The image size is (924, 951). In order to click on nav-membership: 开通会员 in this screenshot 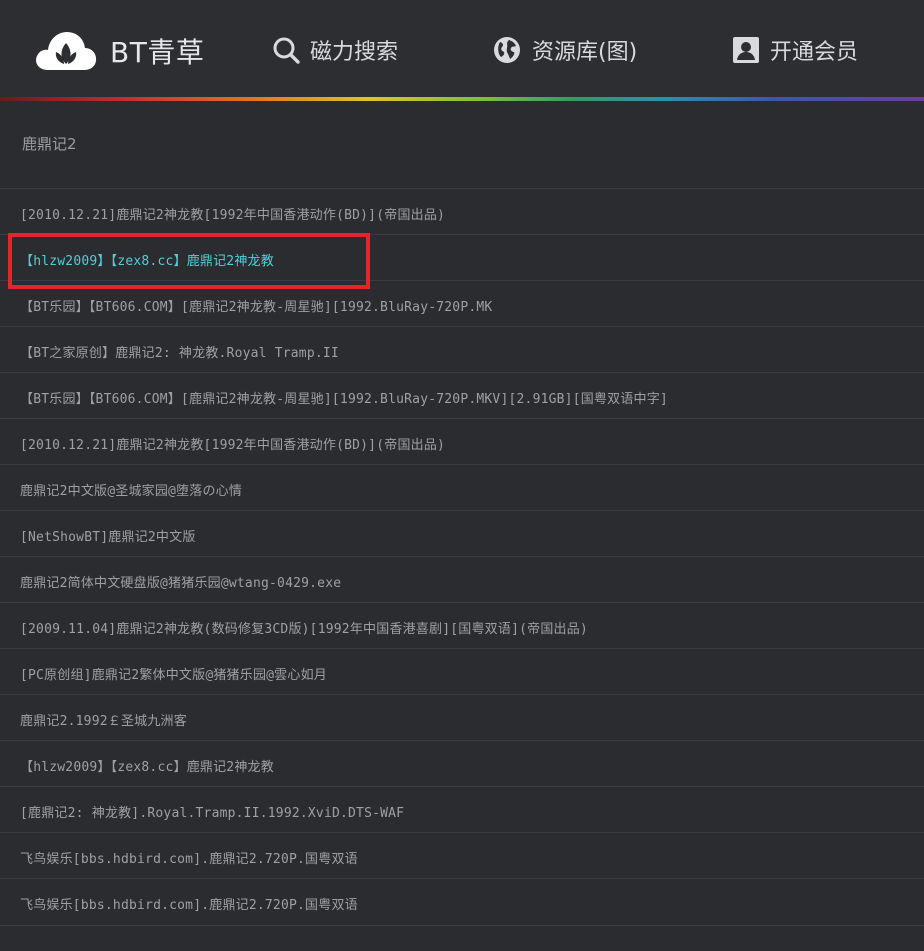, I will do `click(795, 50)`.